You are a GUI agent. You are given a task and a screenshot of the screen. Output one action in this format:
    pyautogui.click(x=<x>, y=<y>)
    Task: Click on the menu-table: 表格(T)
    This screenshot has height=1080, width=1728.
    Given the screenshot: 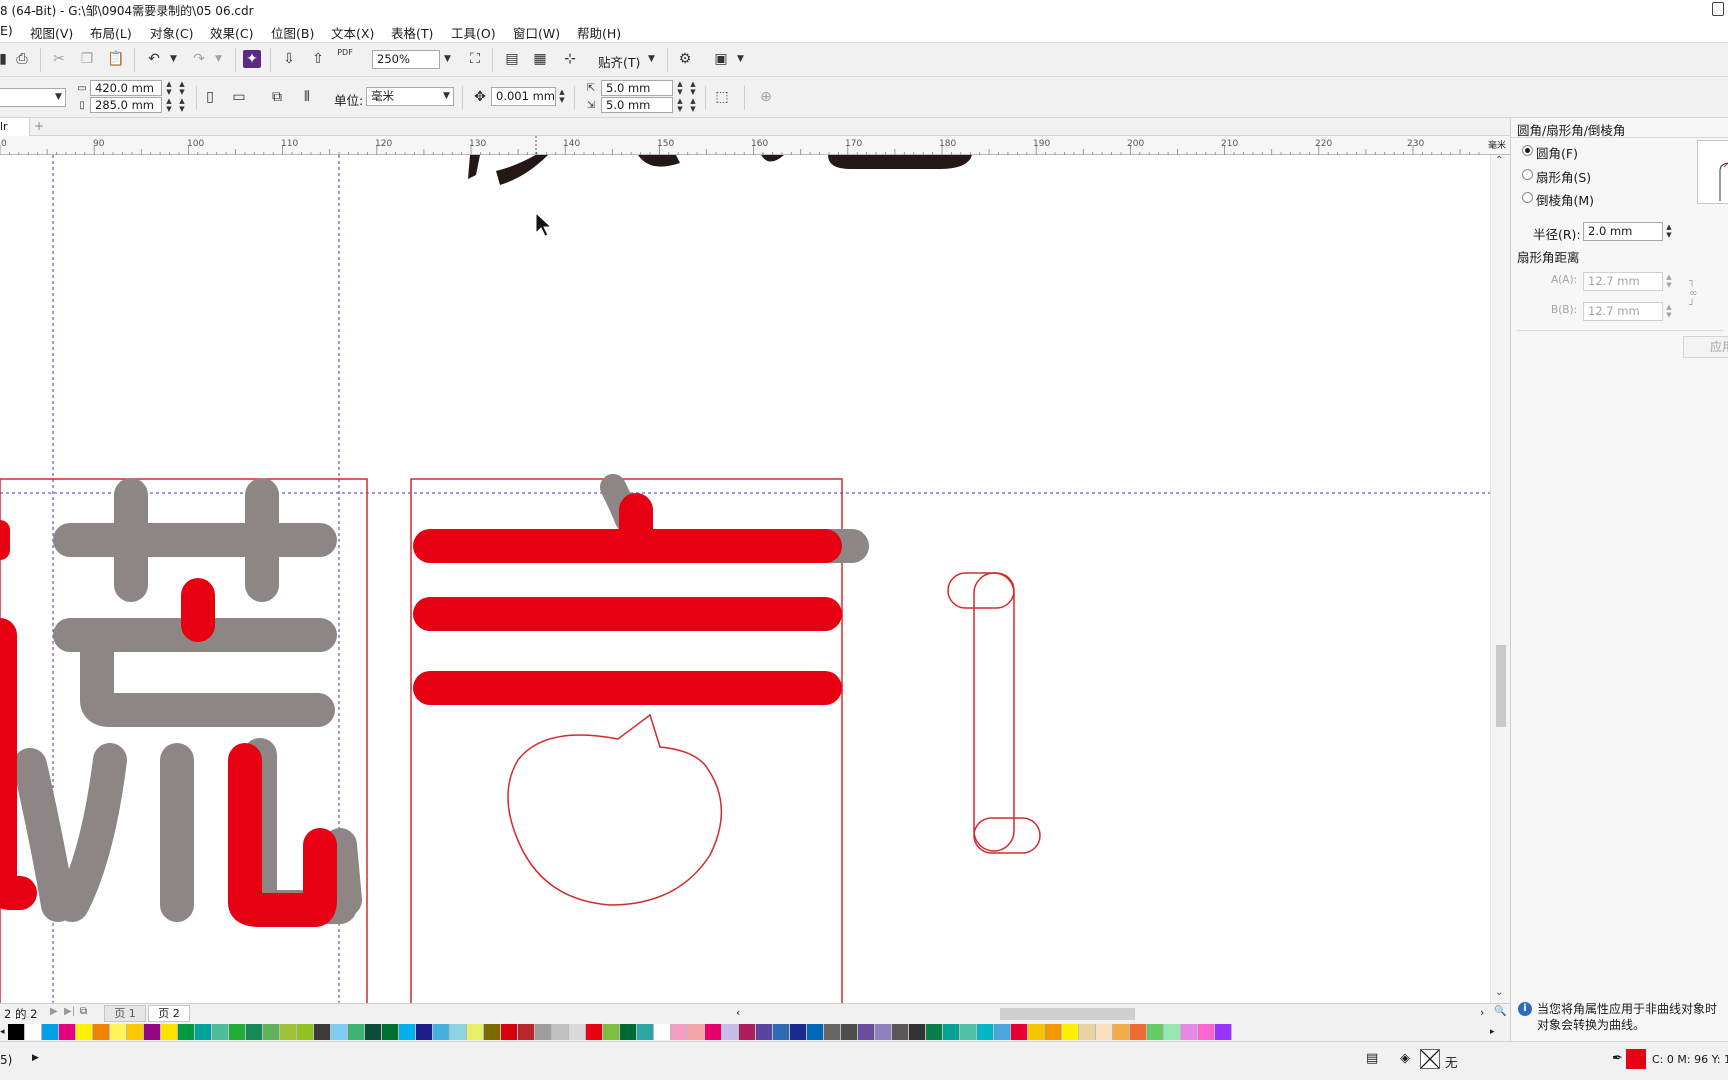 What is the action you would take?
    pyautogui.click(x=412, y=32)
    